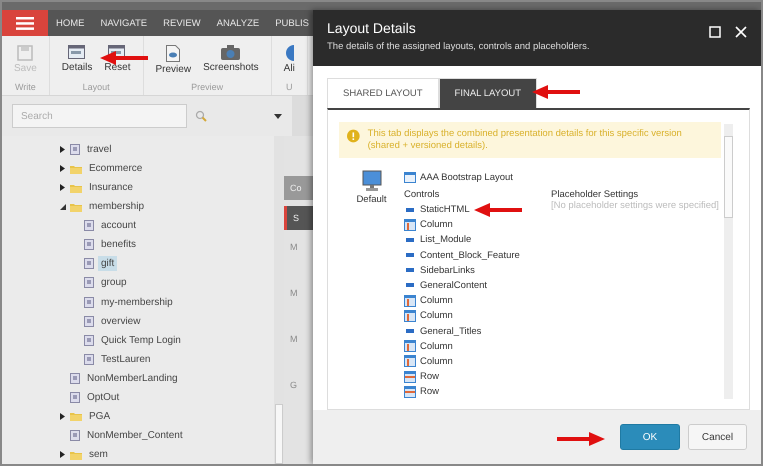 The image size is (763, 466). Describe the element at coordinates (422, 194) in the screenshot. I see `controls-heading: Controls` at that location.